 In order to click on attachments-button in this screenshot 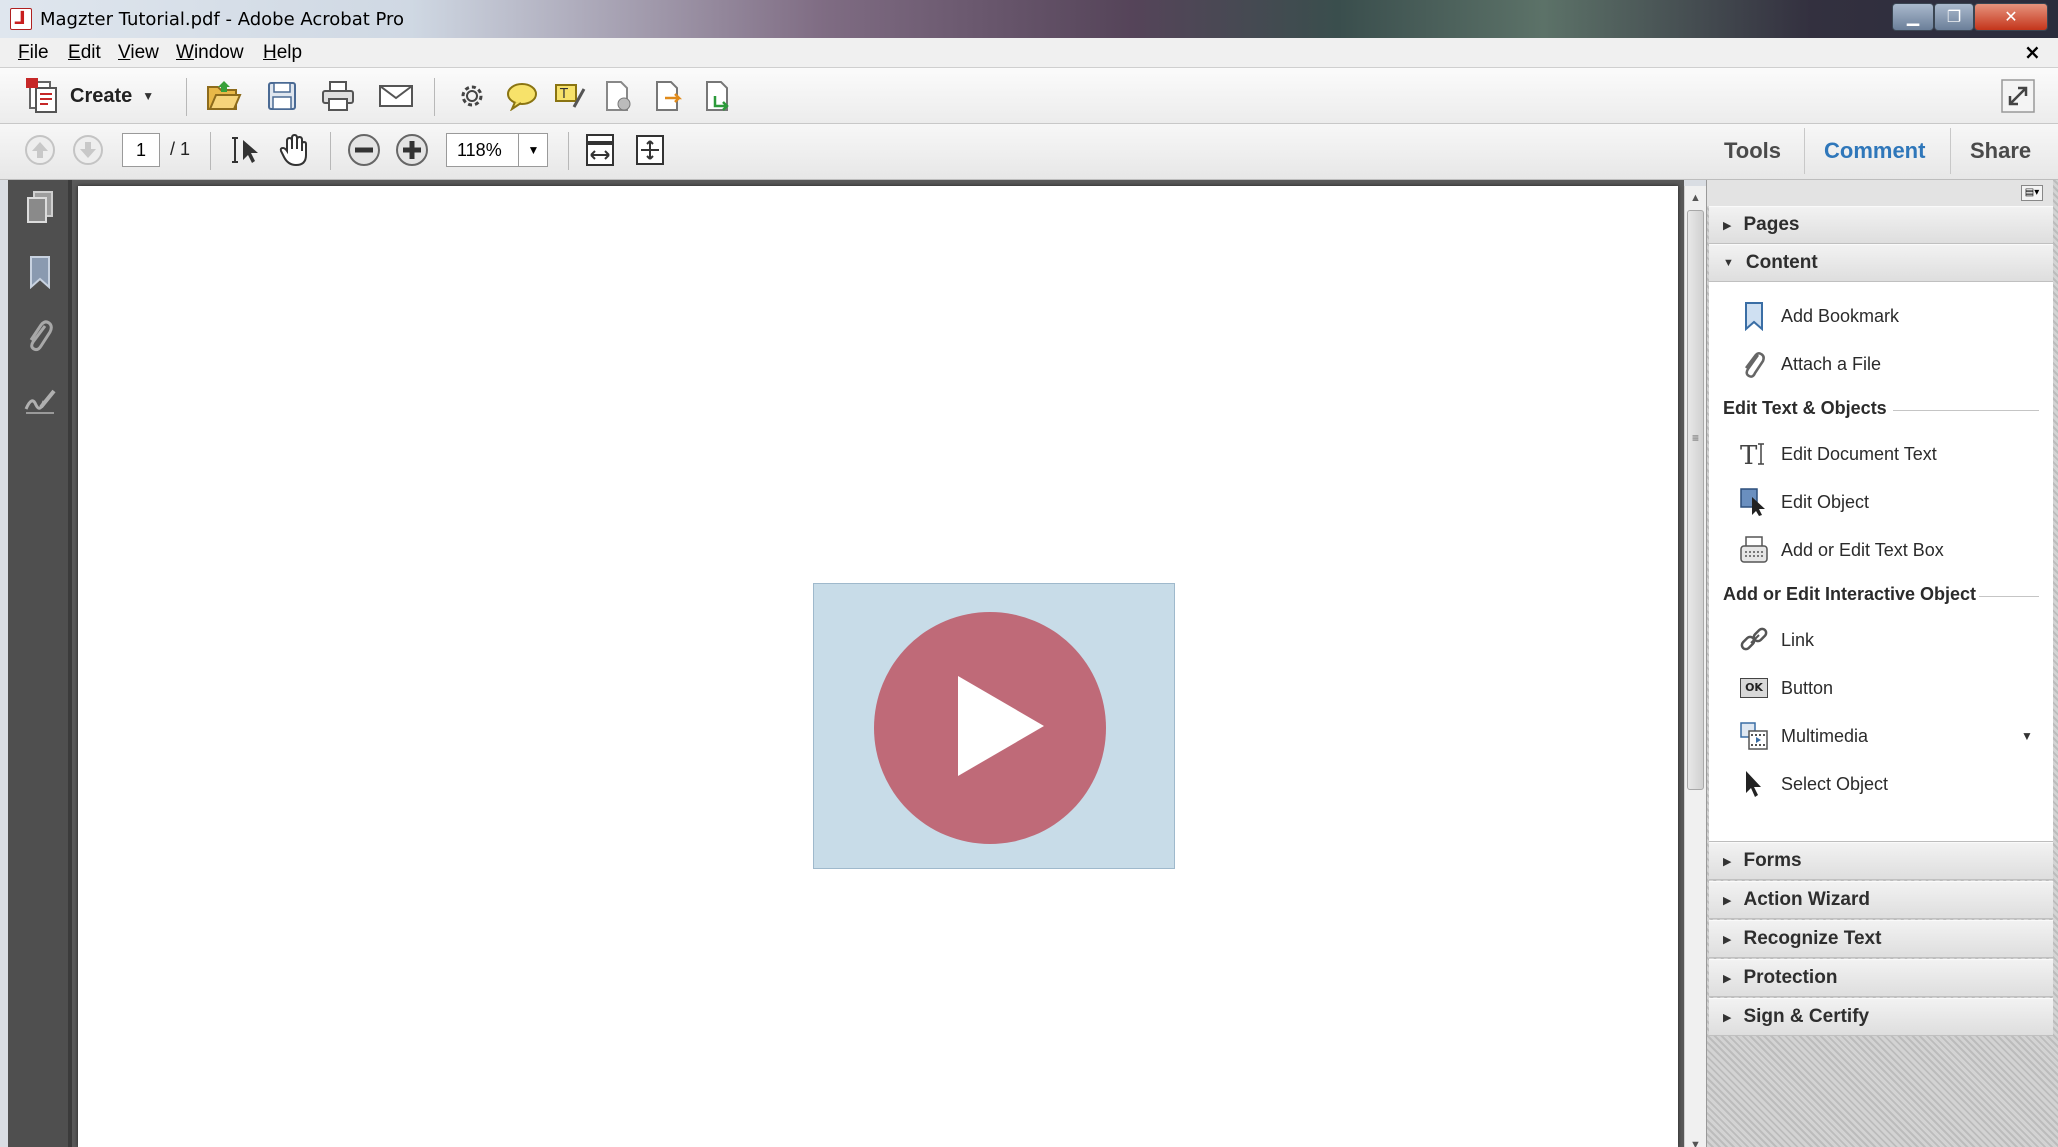, I will do `click(40, 336)`.